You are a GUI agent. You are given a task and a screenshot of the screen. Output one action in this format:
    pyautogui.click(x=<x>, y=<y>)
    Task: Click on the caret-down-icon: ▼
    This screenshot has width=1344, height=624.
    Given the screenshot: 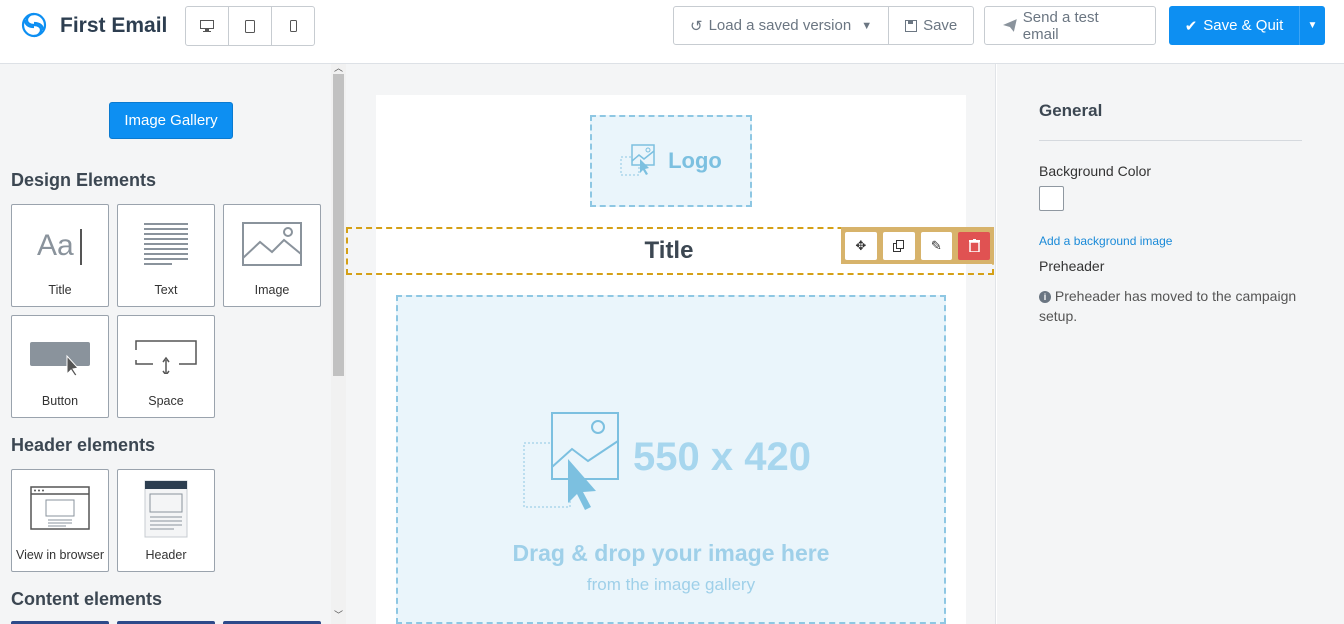 What is the action you would take?
    pyautogui.click(x=1312, y=25)
    